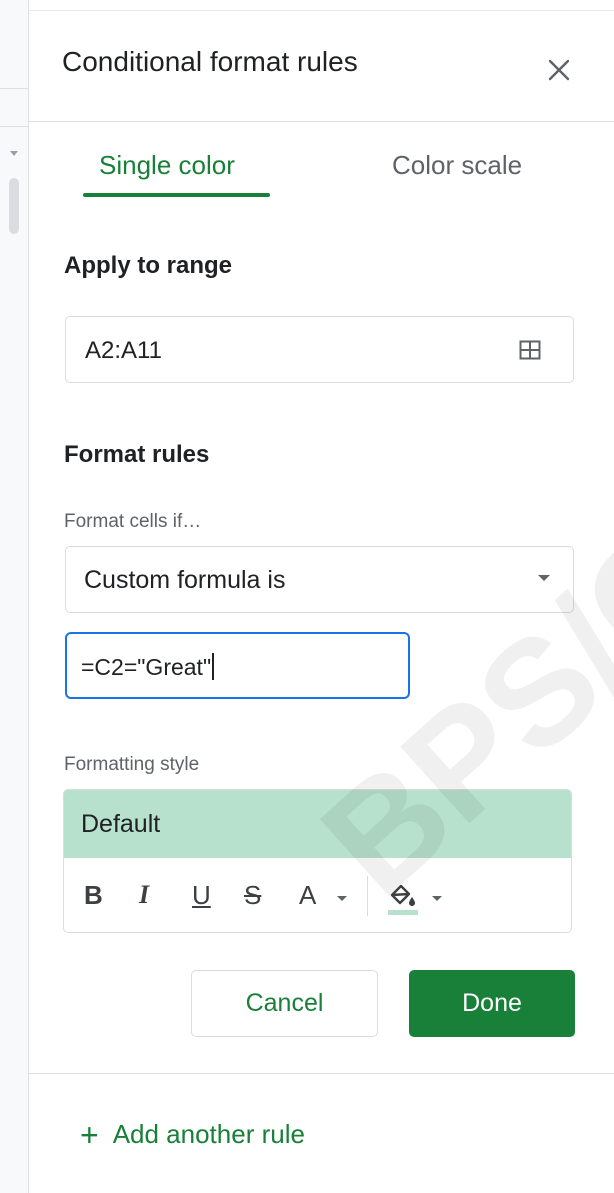  I want to click on header-divider, so click(321, 121).